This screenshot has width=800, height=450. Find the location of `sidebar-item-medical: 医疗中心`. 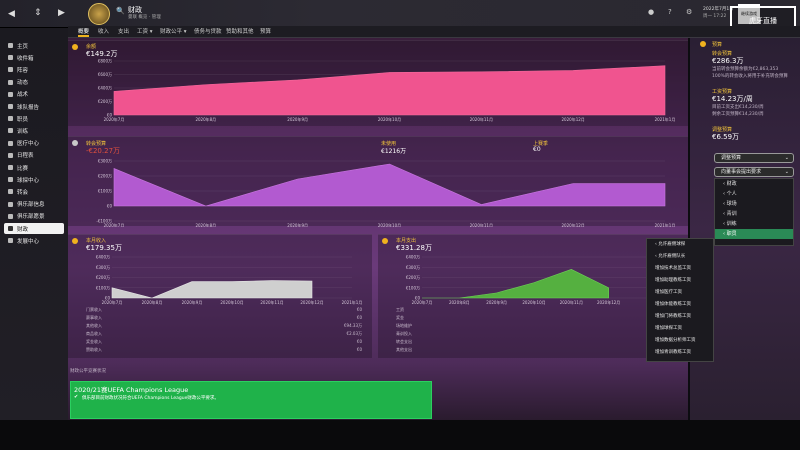

sidebar-item-medical: 医疗中心 is located at coordinates (34, 143).